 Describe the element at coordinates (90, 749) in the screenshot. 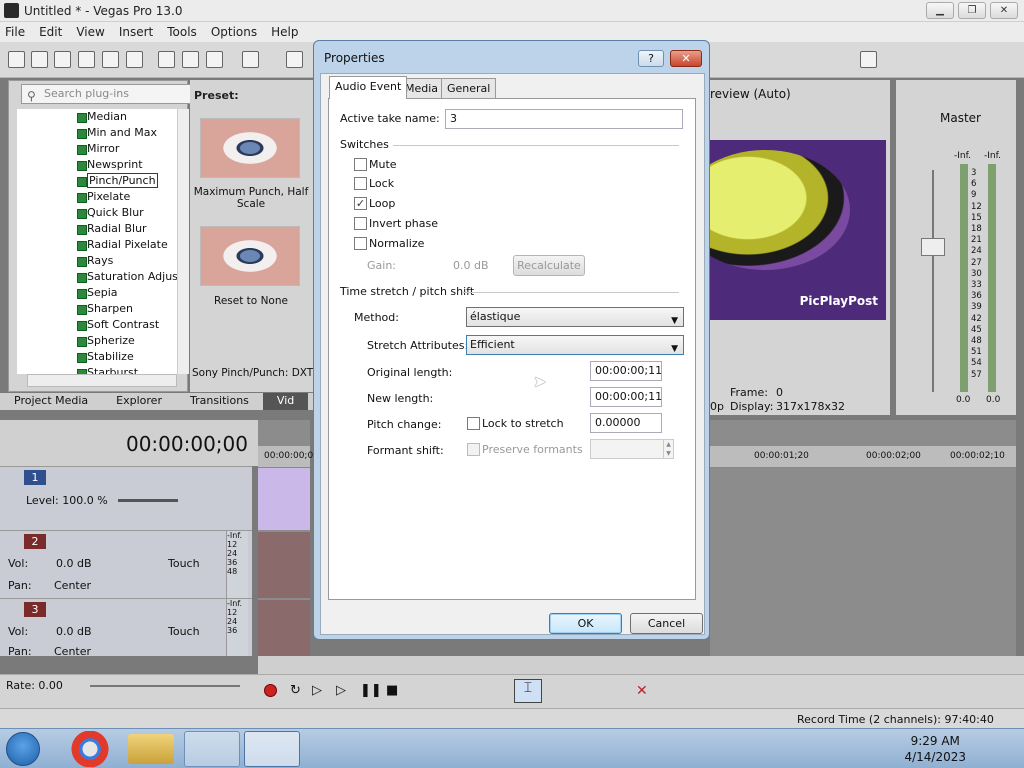

I see `chrome-taskbar-icon` at that location.